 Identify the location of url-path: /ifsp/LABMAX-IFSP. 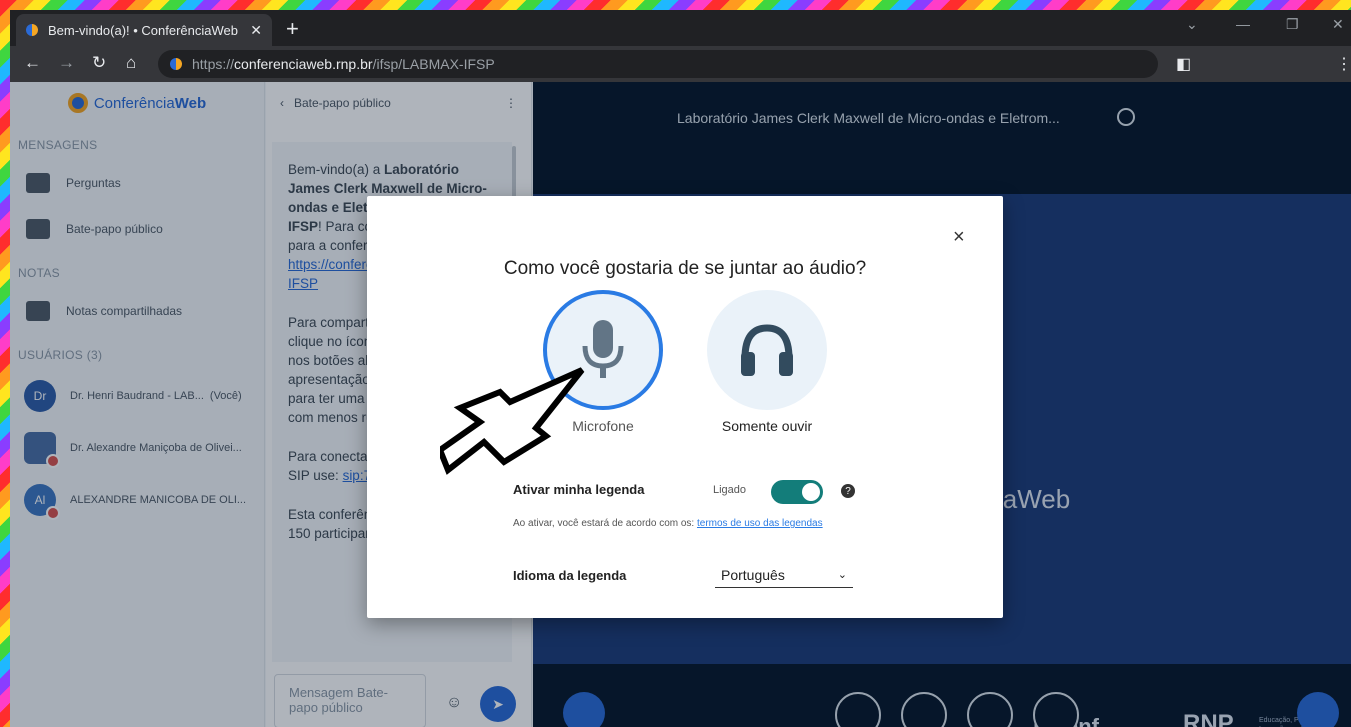
(433, 64).